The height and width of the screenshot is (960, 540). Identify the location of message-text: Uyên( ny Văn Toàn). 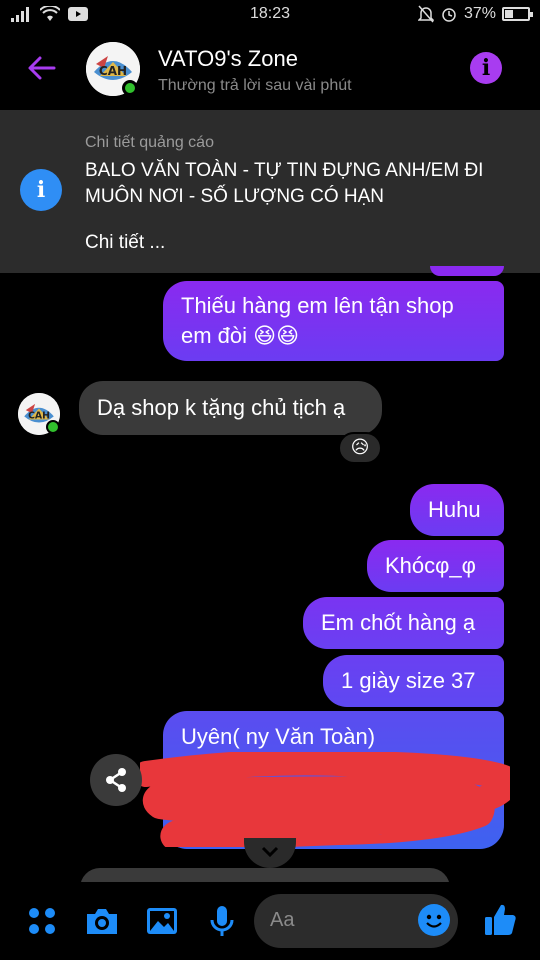
(278, 736).